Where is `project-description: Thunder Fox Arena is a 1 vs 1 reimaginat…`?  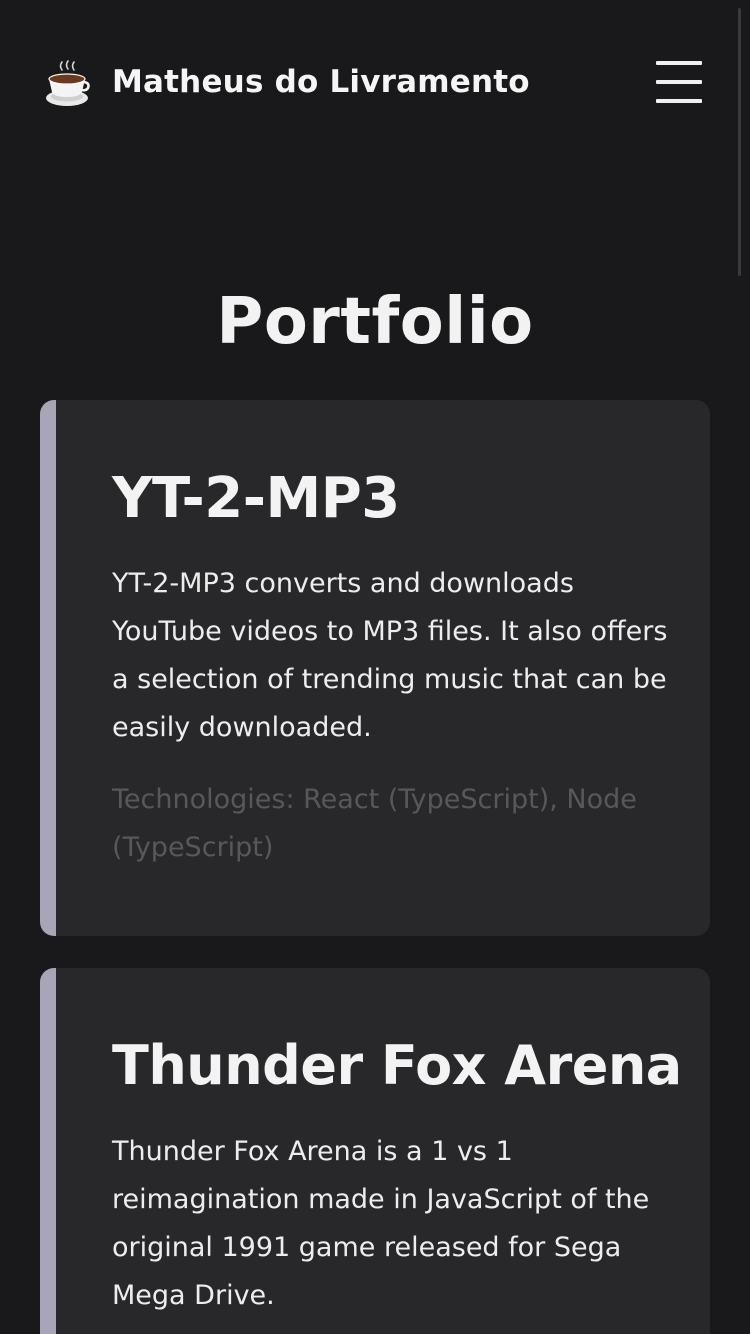 project-description: Thunder Fox Arena is a 1 vs 1 reimaginat… is located at coordinates (381, 1223).